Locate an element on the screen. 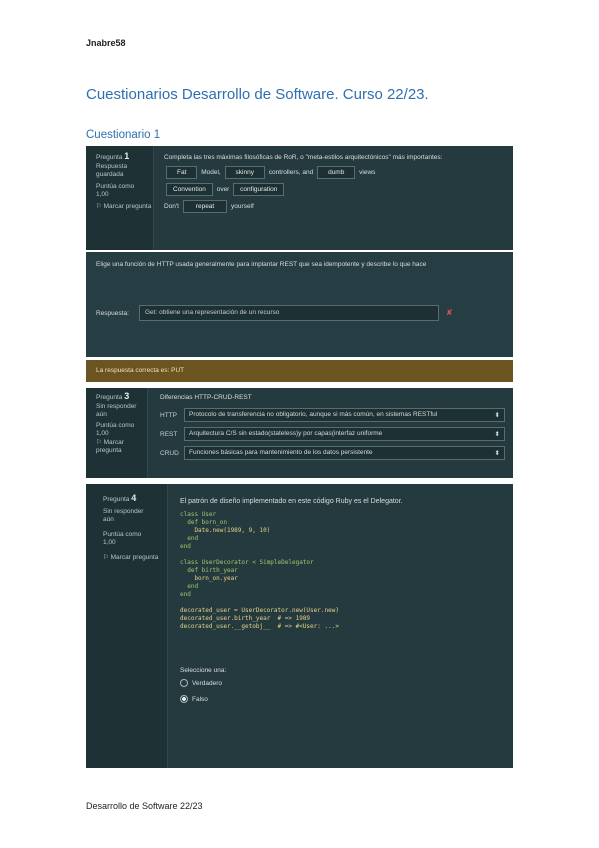 This screenshot has width=599, height=848. code-line: class User is located at coordinates (198, 514).